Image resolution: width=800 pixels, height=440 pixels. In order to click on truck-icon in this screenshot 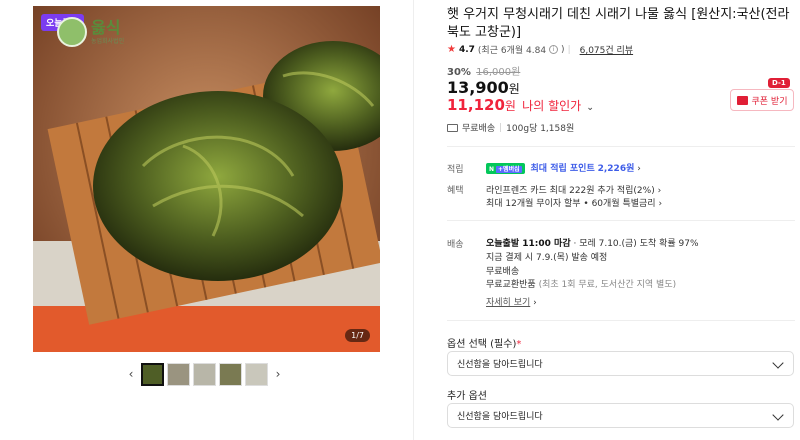, I will do `click(452, 127)`.